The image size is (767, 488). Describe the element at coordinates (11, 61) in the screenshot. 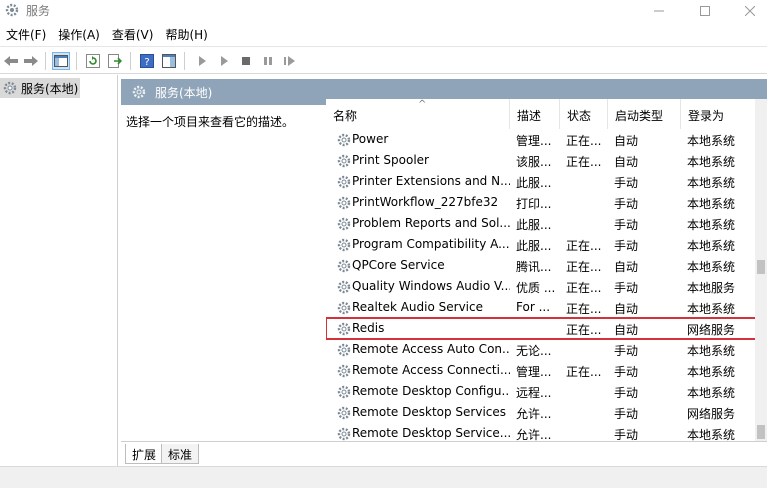

I see `back-arrow-icon` at that location.